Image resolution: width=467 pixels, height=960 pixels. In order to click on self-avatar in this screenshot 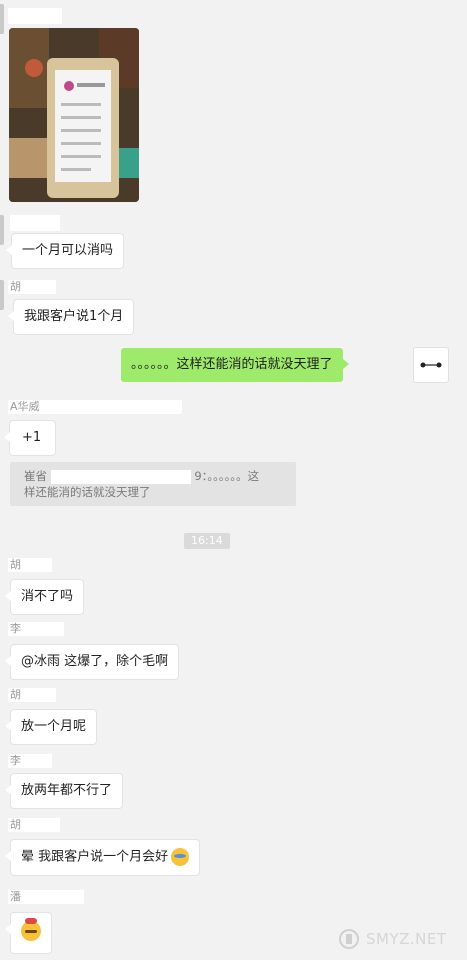, I will do `click(431, 365)`.